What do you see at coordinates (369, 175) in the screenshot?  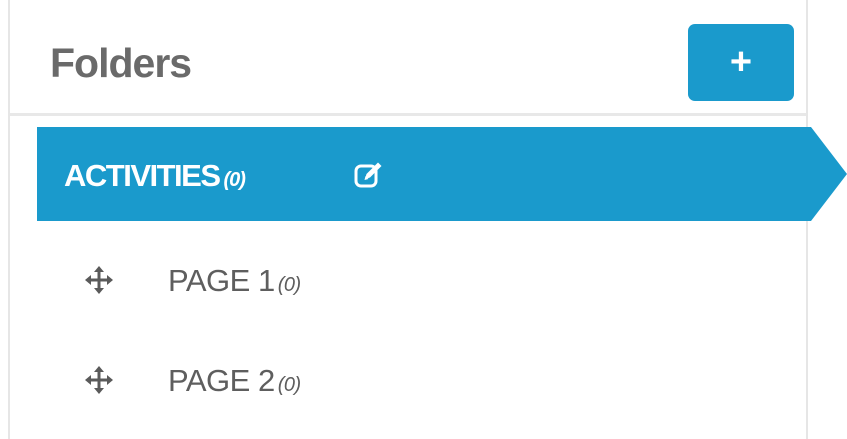 I see `edit-icon` at bounding box center [369, 175].